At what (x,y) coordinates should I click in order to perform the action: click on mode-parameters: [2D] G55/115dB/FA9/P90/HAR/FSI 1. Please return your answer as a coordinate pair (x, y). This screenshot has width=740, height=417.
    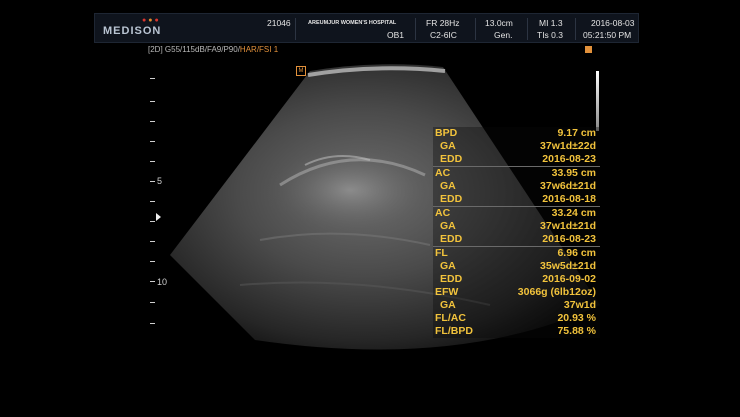
    Looking at the image, I should click on (213, 49).